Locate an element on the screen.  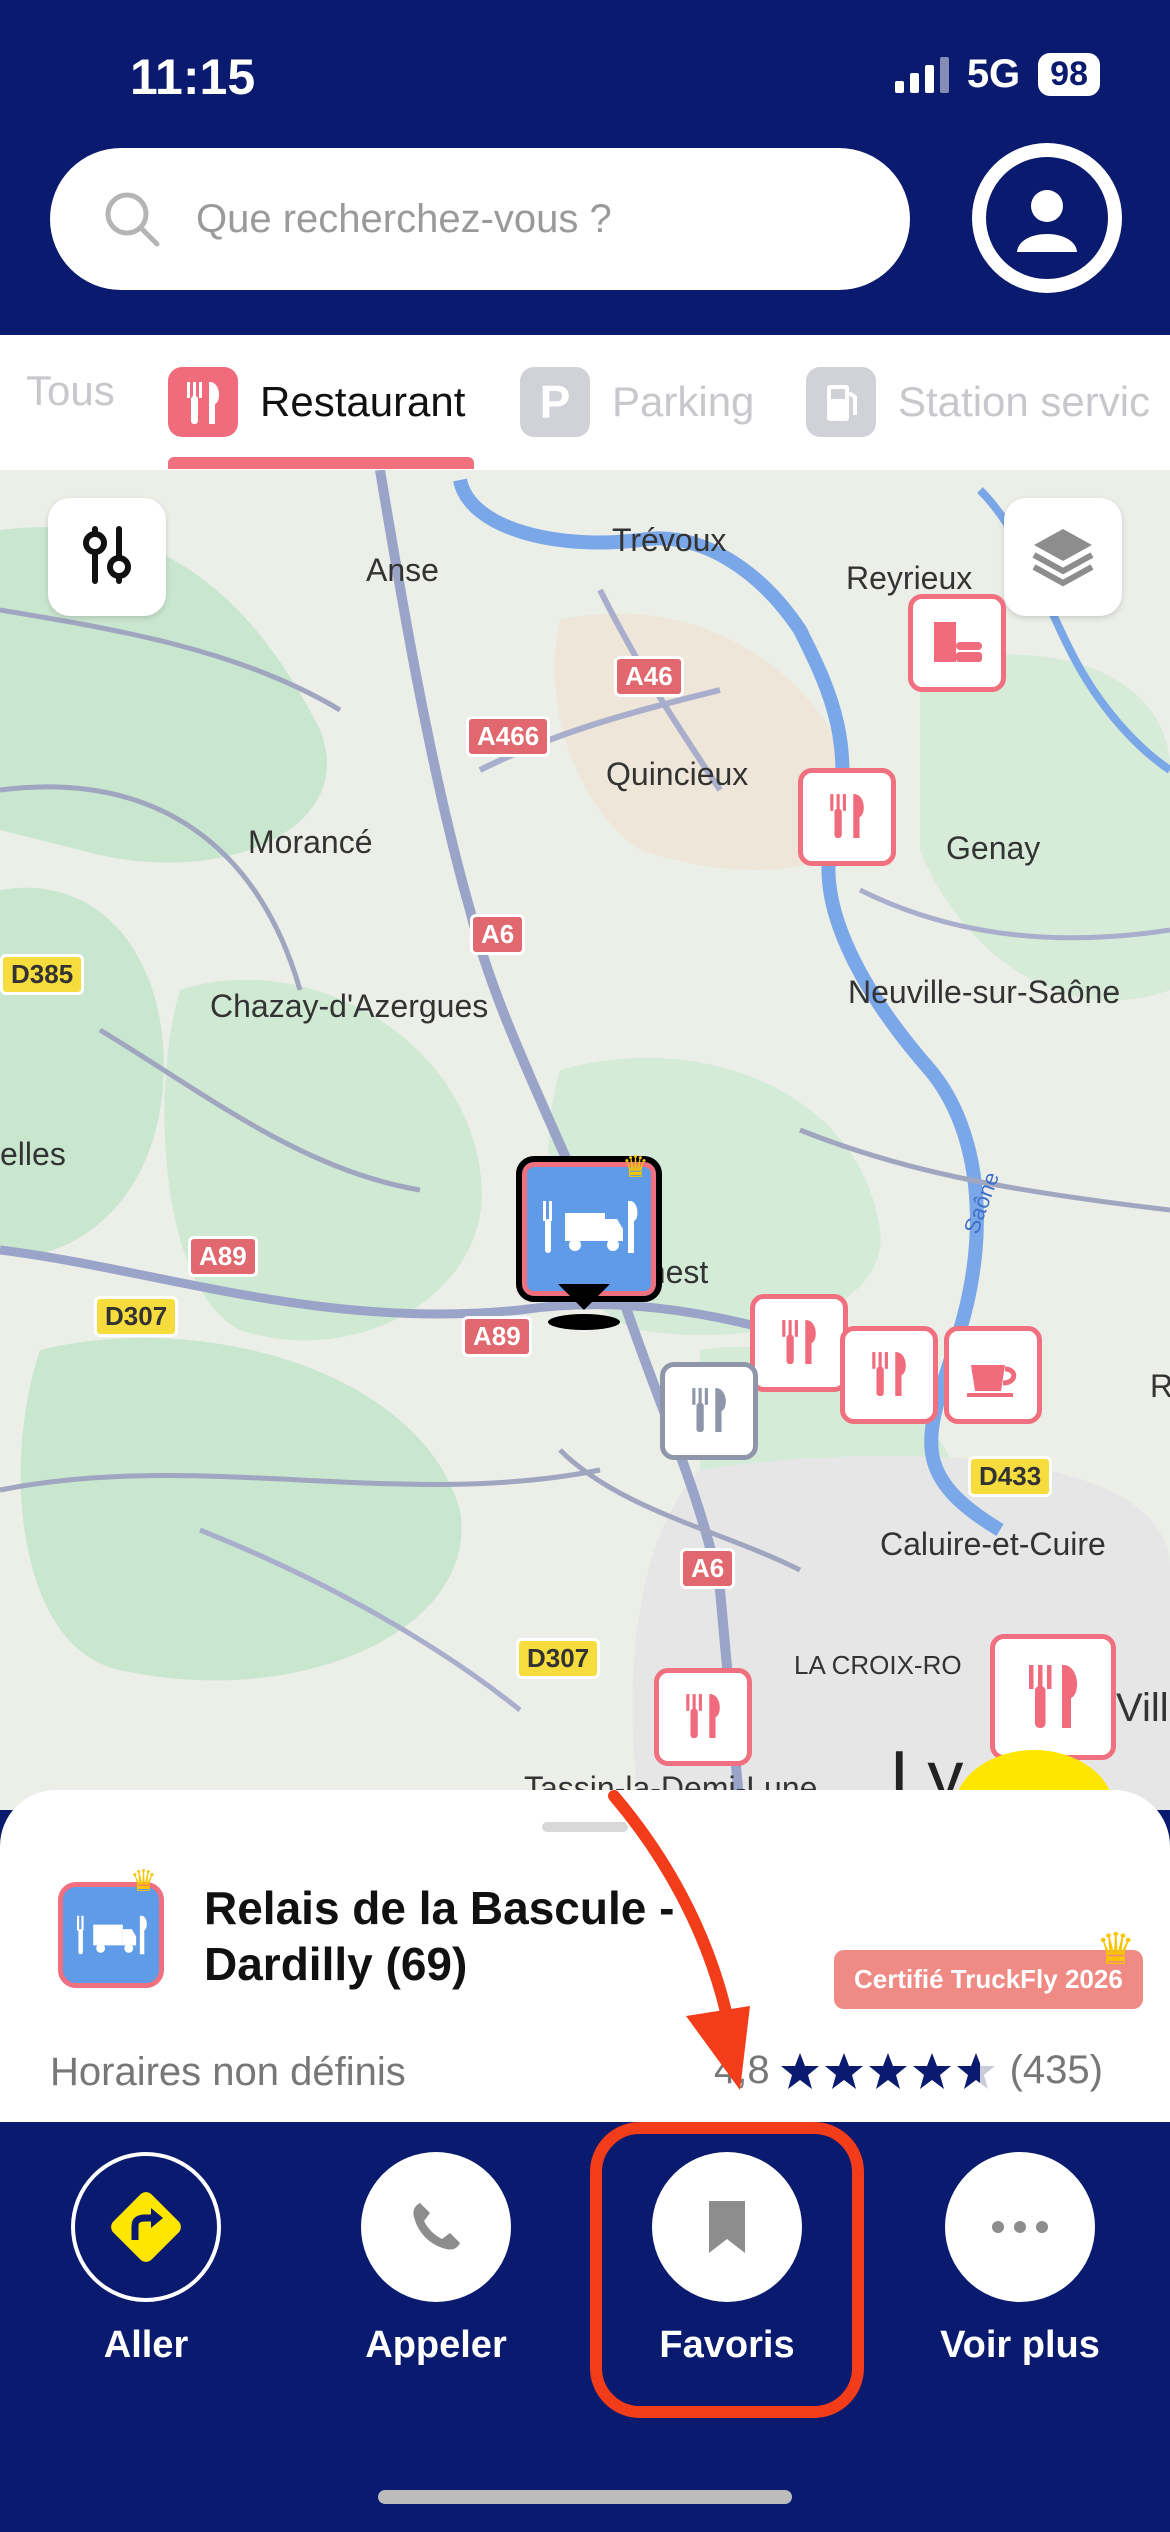
map-label: R is located at coordinates (1160, 1386).